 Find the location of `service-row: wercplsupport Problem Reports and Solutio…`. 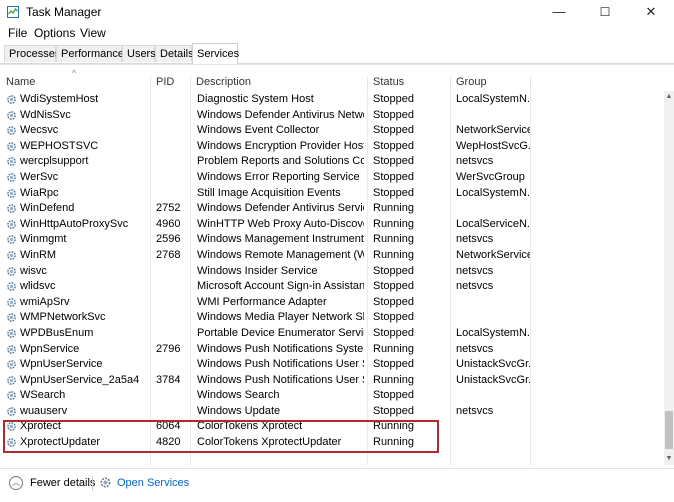

service-row: wercplsupport Problem Reports and Solutio… is located at coordinates (332, 162).